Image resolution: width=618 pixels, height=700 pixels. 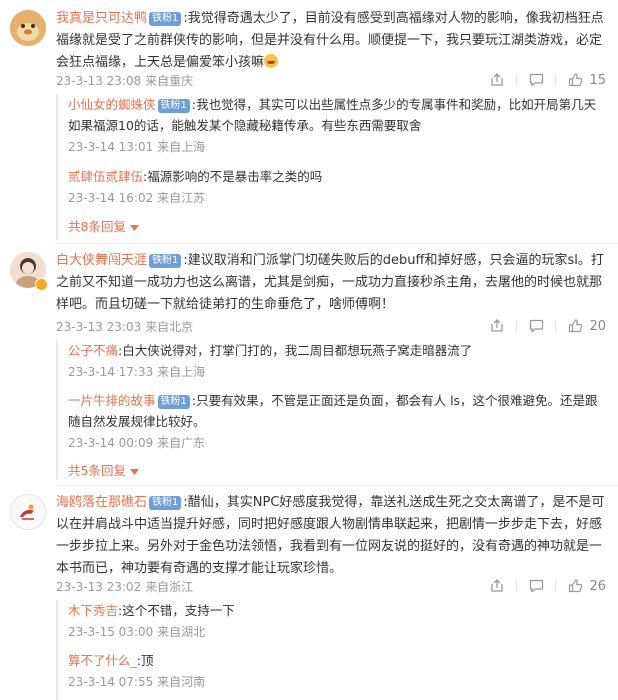 What do you see at coordinates (111, 147) in the screenshot?
I see `reply-time: 23-3-14 13:01` at bounding box center [111, 147].